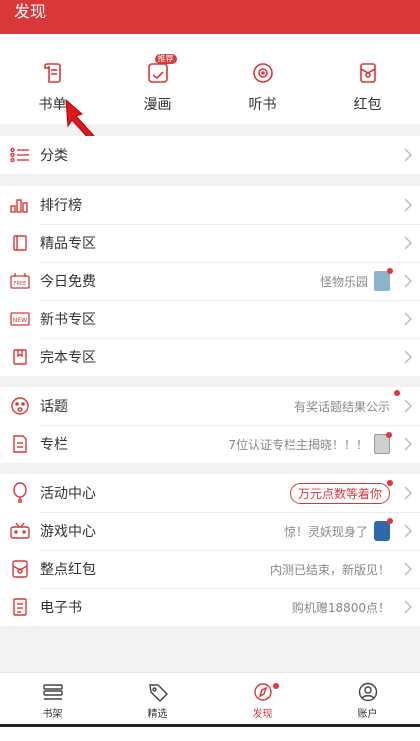  Describe the element at coordinates (262, 105) in the screenshot. I see `quick-item-label: 听书` at that location.